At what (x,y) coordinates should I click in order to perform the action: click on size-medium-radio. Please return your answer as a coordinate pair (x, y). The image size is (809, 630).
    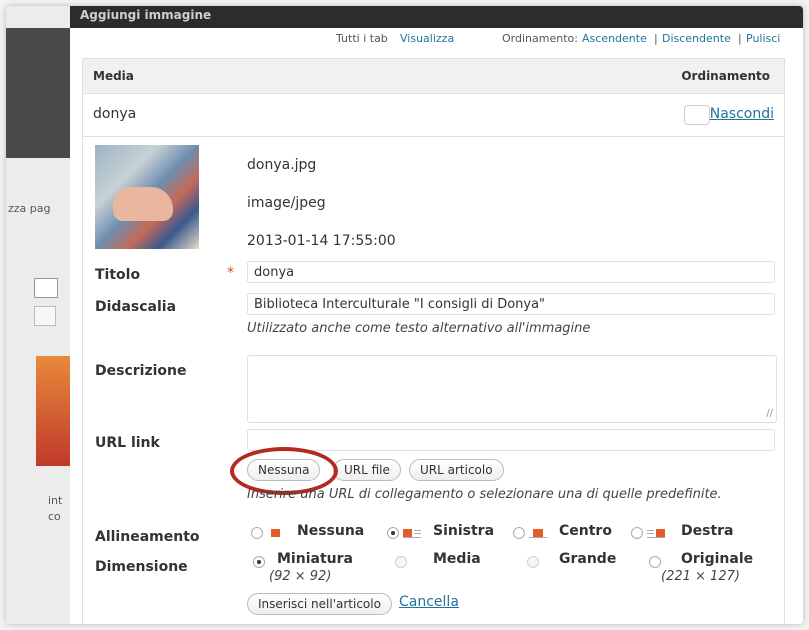
    Looking at the image, I should click on (401, 562).